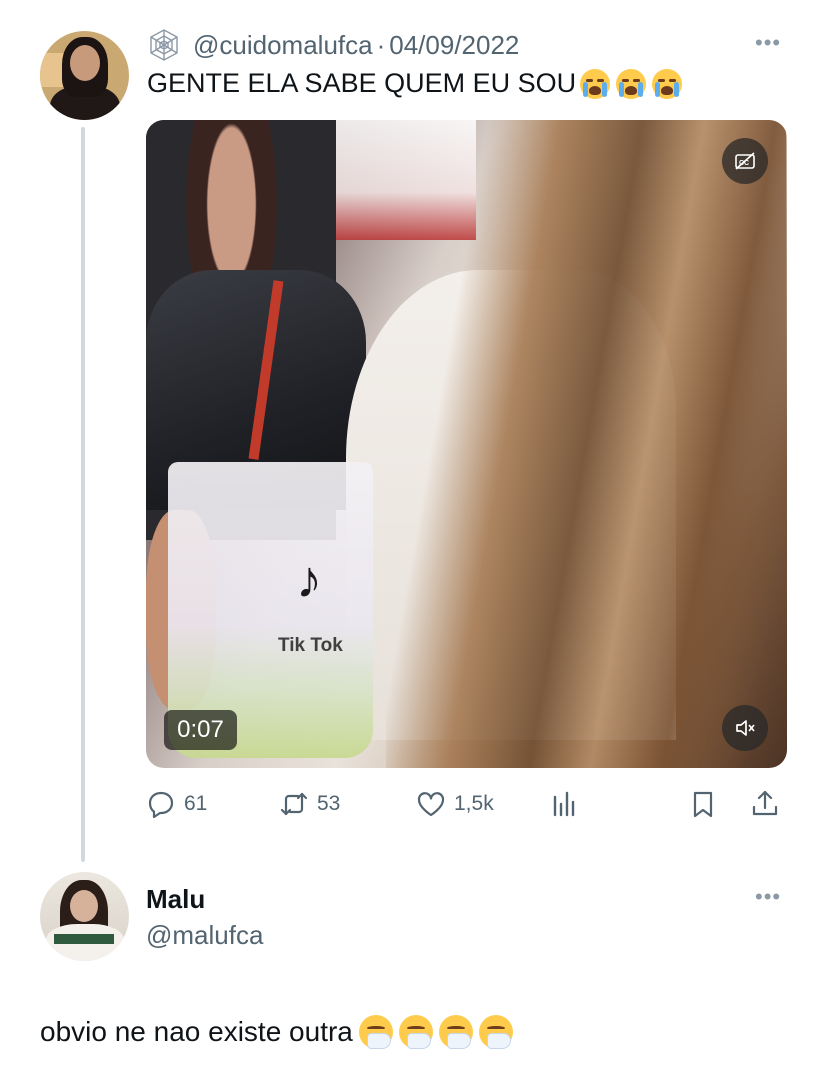 This screenshot has width=828, height=1071. What do you see at coordinates (431, 804) in the screenshot?
I see `heart-icon` at bounding box center [431, 804].